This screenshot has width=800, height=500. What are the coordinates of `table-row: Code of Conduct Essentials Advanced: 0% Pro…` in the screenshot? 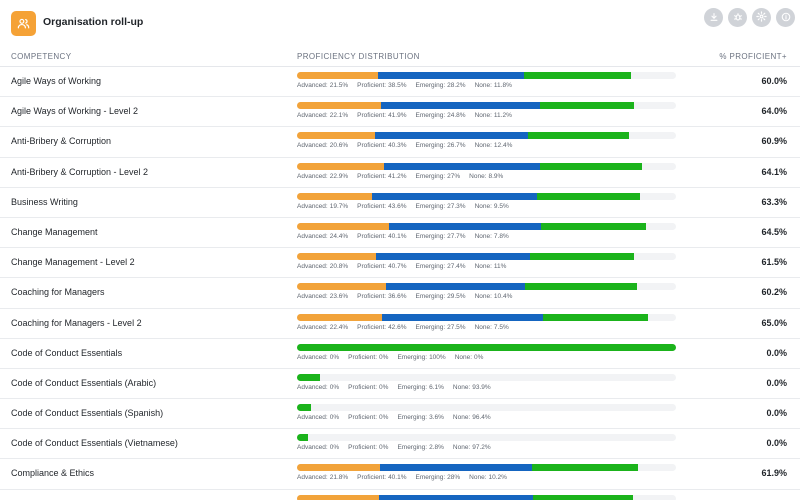 It's located at (400, 354).